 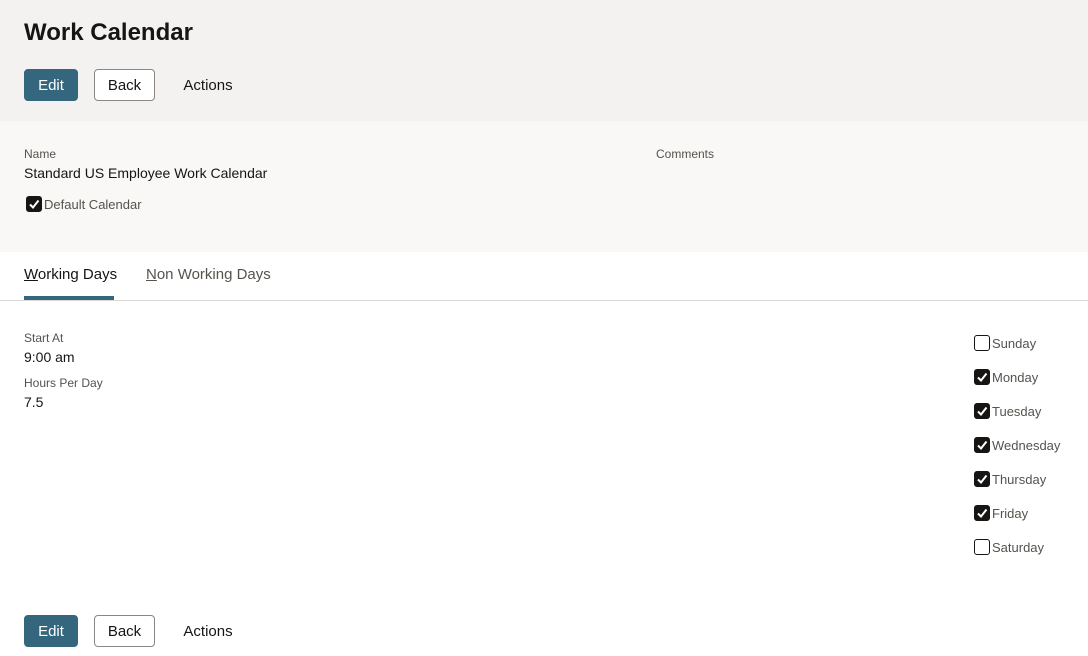 I want to click on hours-per-day-value: 7.5, so click(x=34, y=402).